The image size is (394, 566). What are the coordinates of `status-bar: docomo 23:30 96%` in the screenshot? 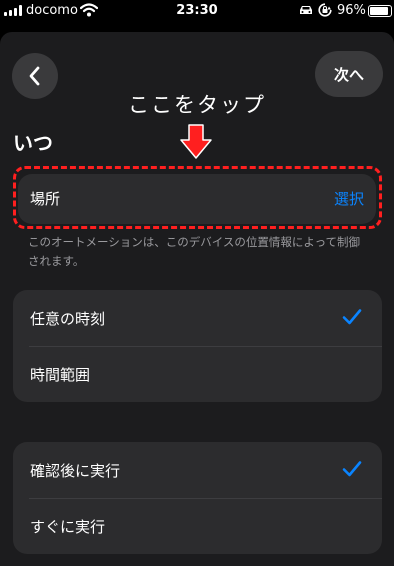 It's located at (197, 11).